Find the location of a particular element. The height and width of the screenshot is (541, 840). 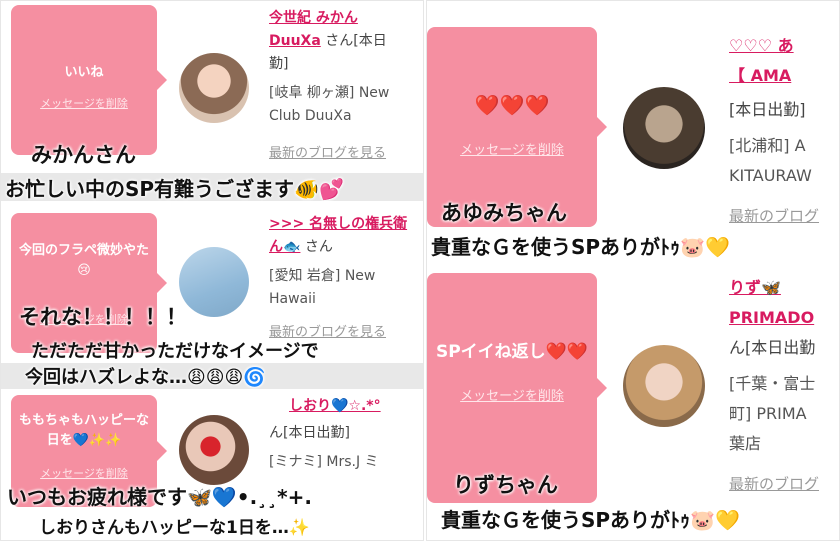

message-card: 今回のフラペ微妙やた😢 メッセージを削除 is located at coordinates (89, 283).